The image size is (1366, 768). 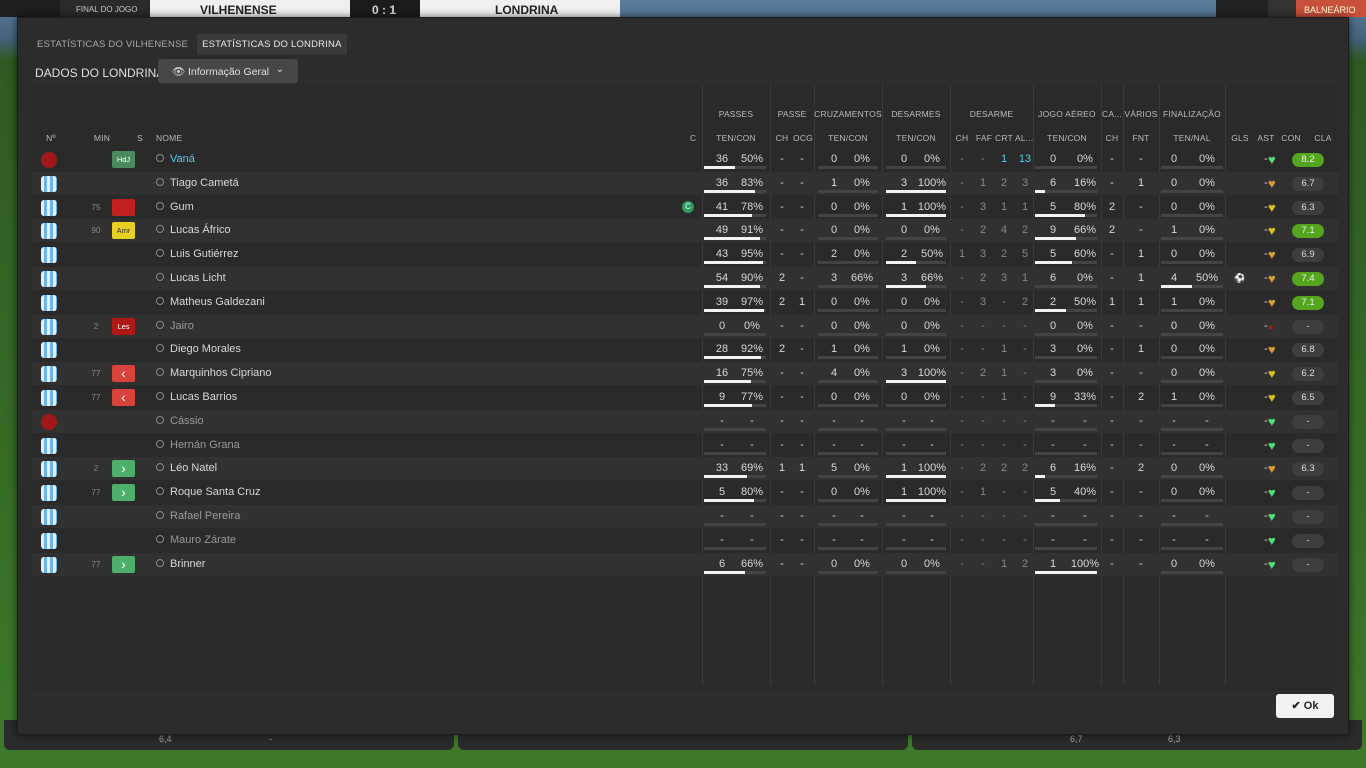 What do you see at coordinates (782, 230) in the screenshot?
I see `passe-tries: -` at bounding box center [782, 230].